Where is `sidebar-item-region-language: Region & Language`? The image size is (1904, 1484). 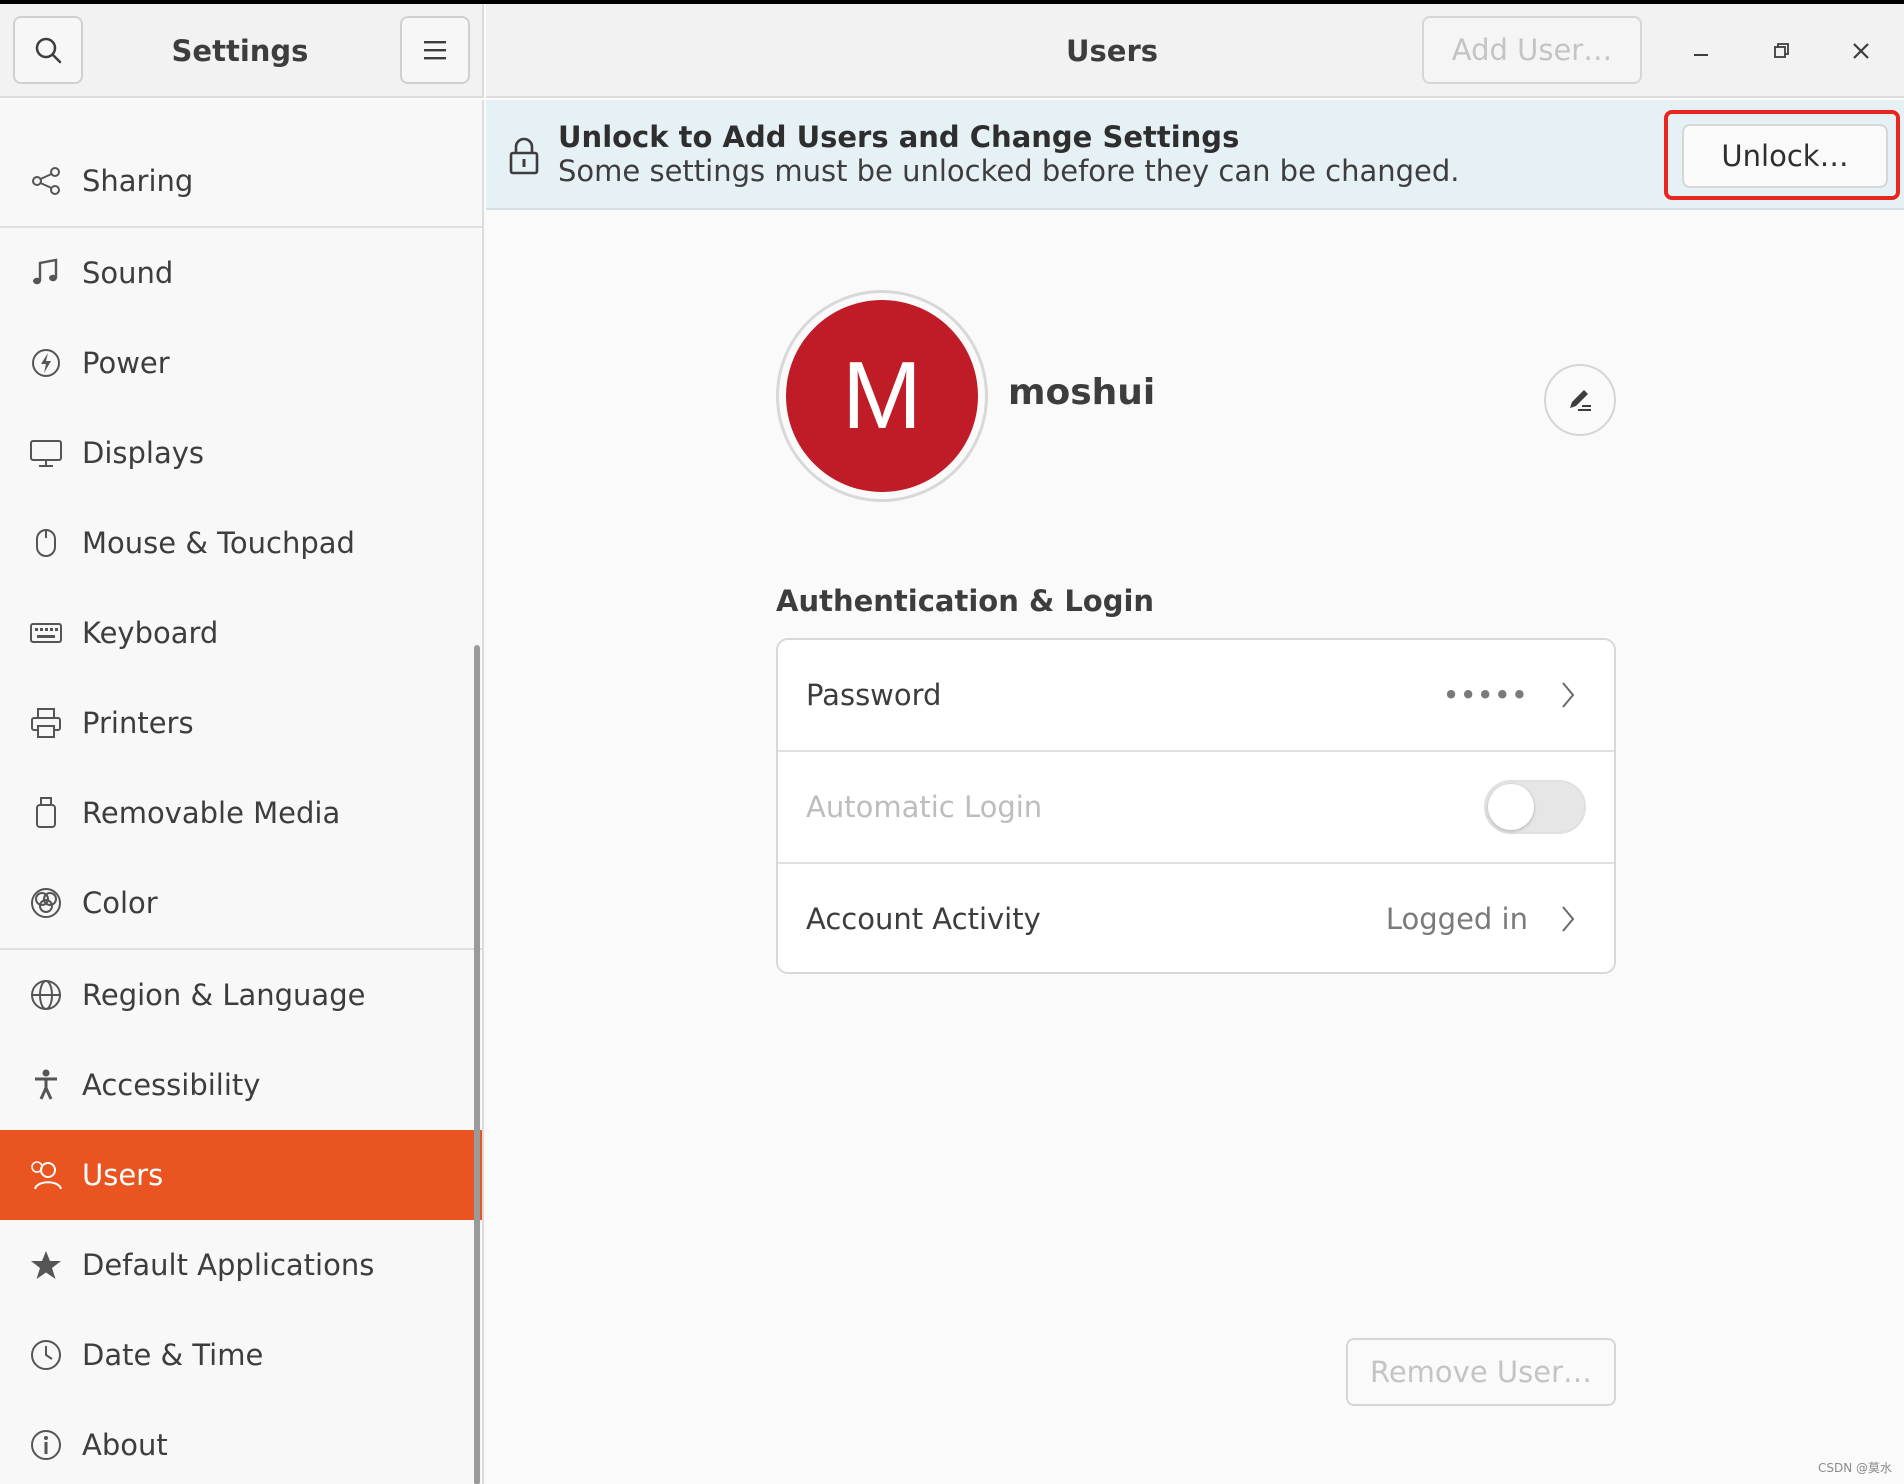
sidebar-item-region-language: Region & Language is located at coordinates (241, 995).